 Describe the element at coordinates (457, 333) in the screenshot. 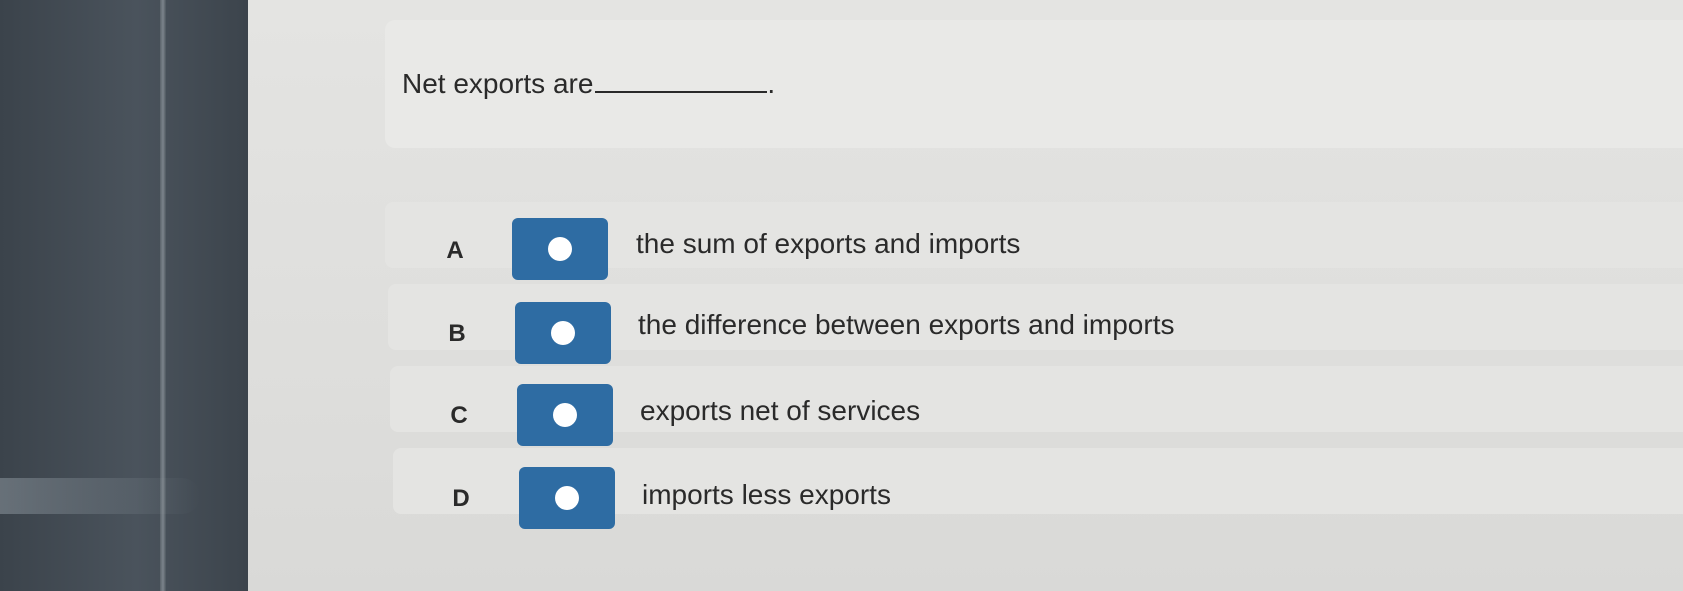

I see `option-letter-b: B` at that location.